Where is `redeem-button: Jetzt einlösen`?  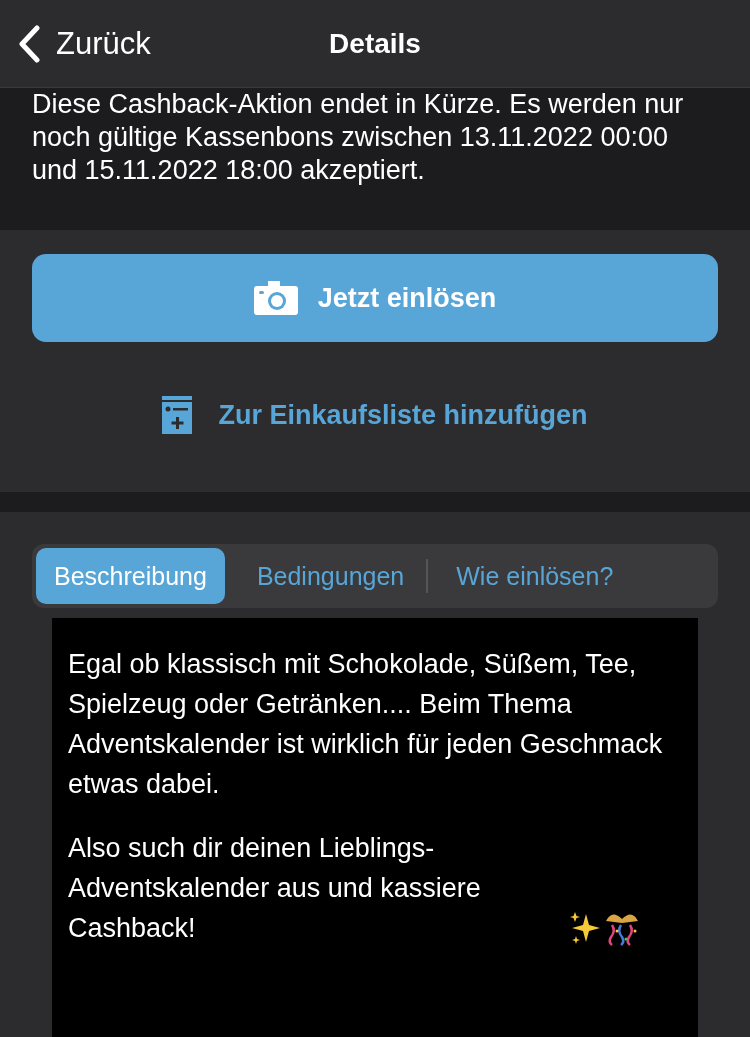 redeem-button: Jetzt einlösen is located at coordinates (375, 298).